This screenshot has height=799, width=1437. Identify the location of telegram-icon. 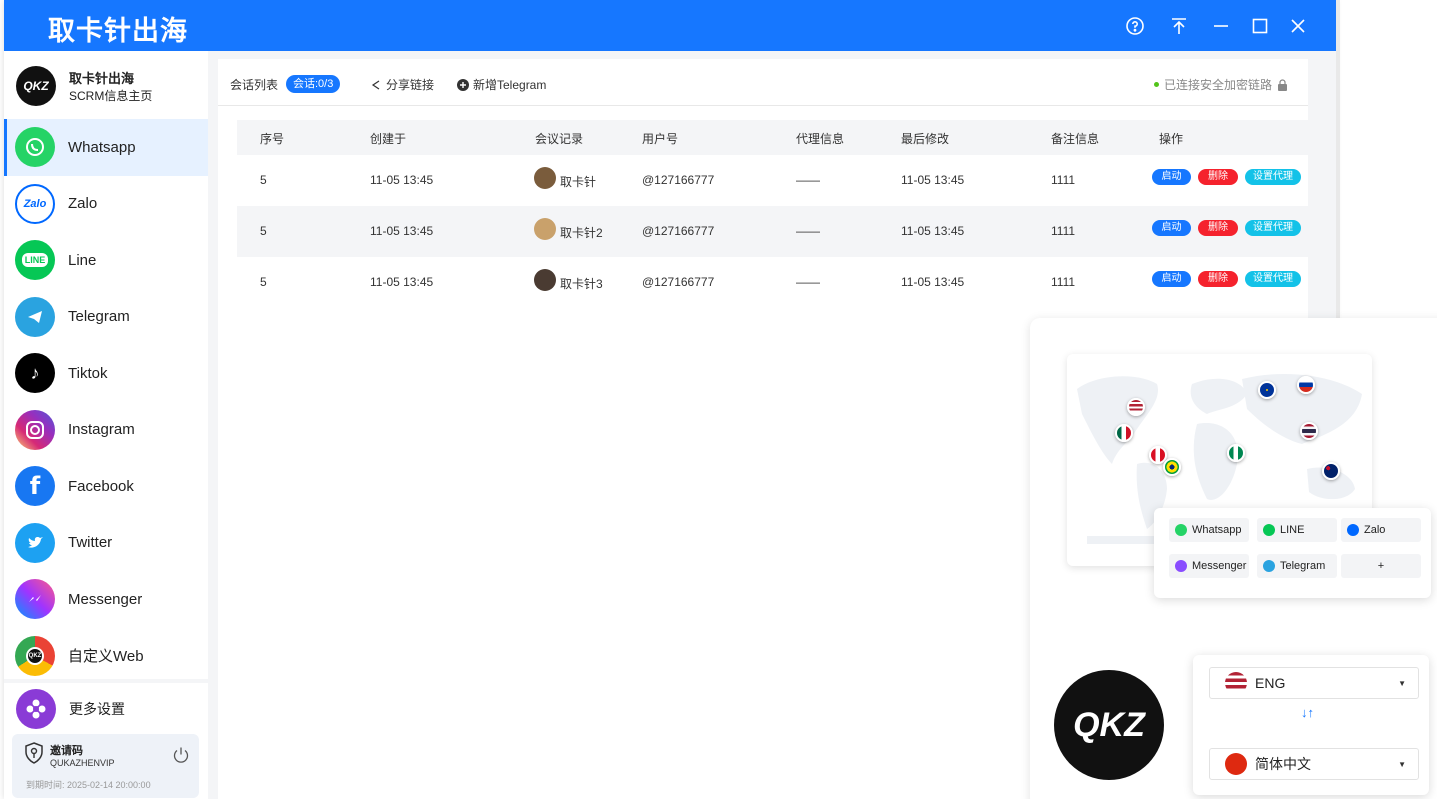
(35, 316).